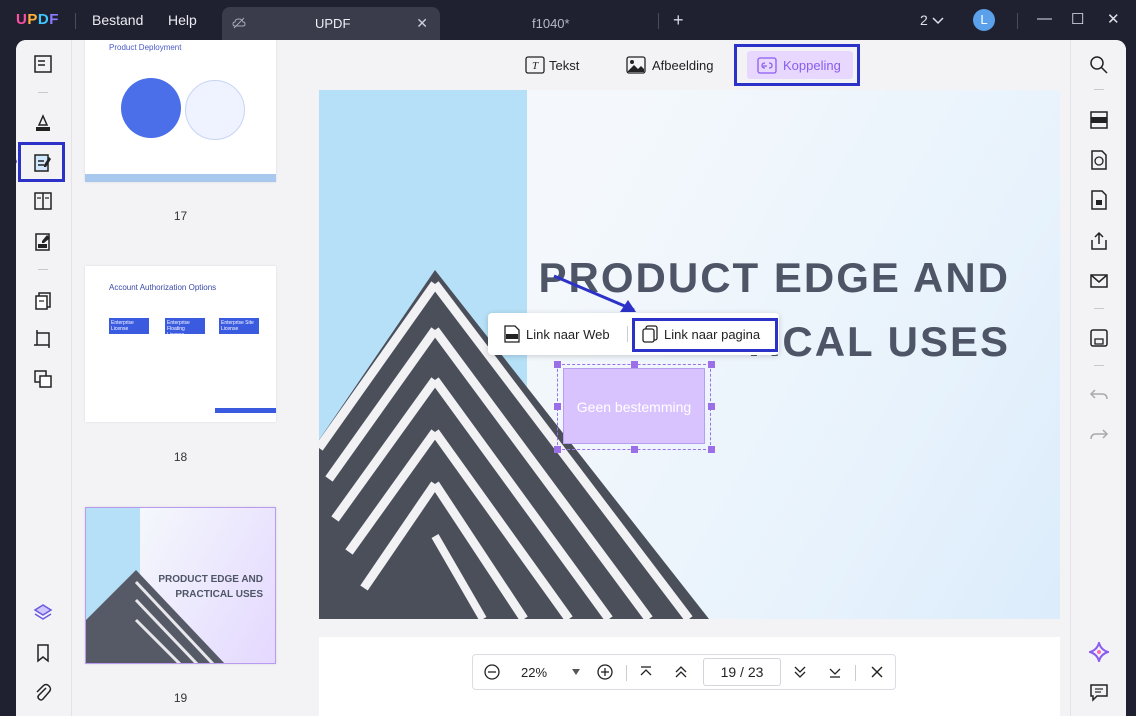 Image resolution: width=1136 pixels, height=716 pixels. I want to click on window-count-dropdown: 2, so click(932, 20).